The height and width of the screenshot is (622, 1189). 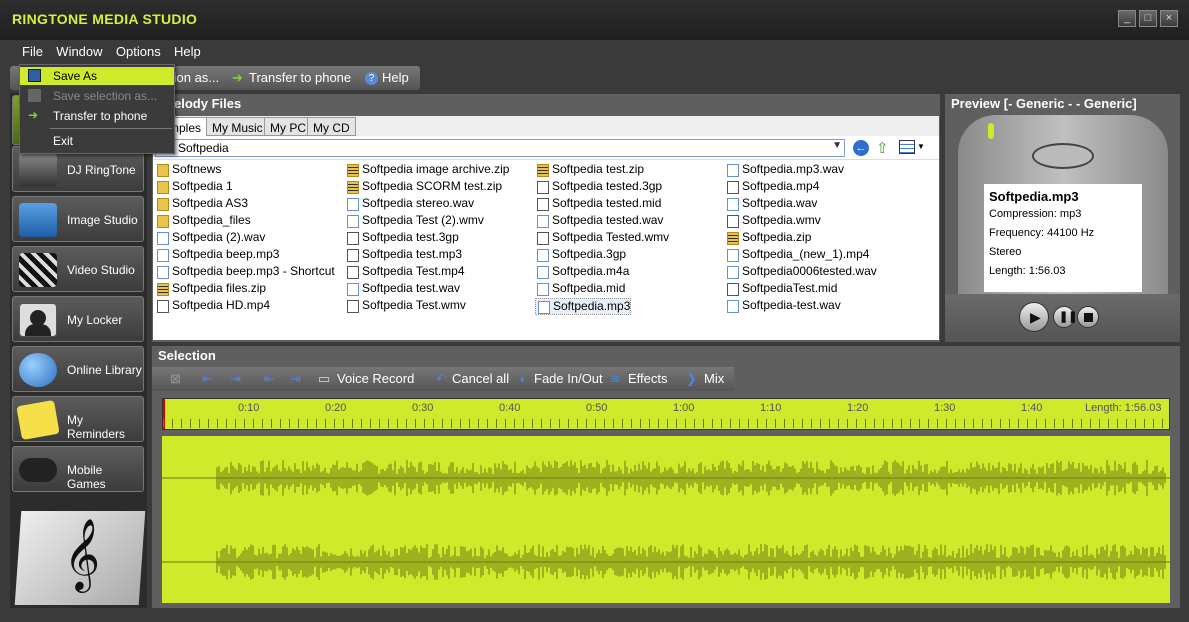 I want to click on file-item: Softpedia_files, so click(x=203, y=221).